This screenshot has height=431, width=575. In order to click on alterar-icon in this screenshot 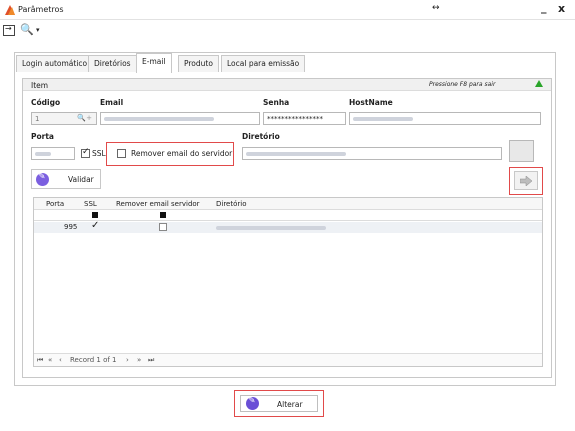, I will do `click(252, 403)`.